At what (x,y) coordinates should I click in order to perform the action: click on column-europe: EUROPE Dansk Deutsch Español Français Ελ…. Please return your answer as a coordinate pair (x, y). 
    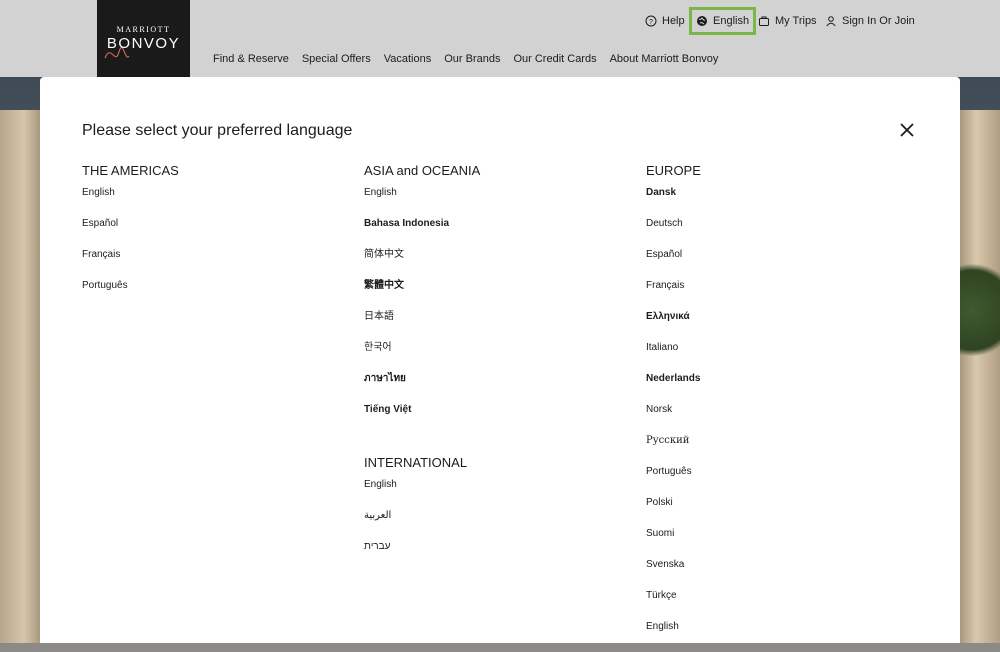
    Looking at the image, I should click on (673, 407).